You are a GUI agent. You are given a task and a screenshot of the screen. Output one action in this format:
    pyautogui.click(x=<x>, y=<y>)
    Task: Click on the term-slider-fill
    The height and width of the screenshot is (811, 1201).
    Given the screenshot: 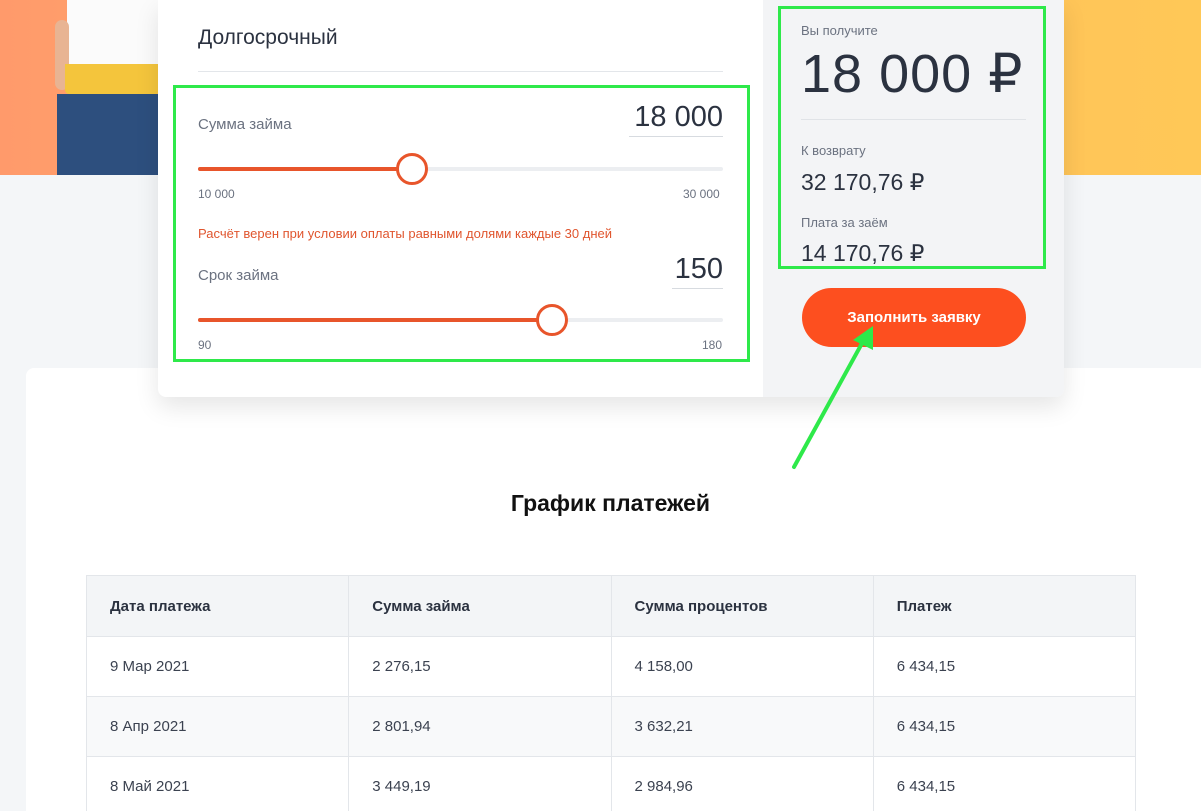 What is the action you would take?
    pyautogui.click(x=375, y=320)
    